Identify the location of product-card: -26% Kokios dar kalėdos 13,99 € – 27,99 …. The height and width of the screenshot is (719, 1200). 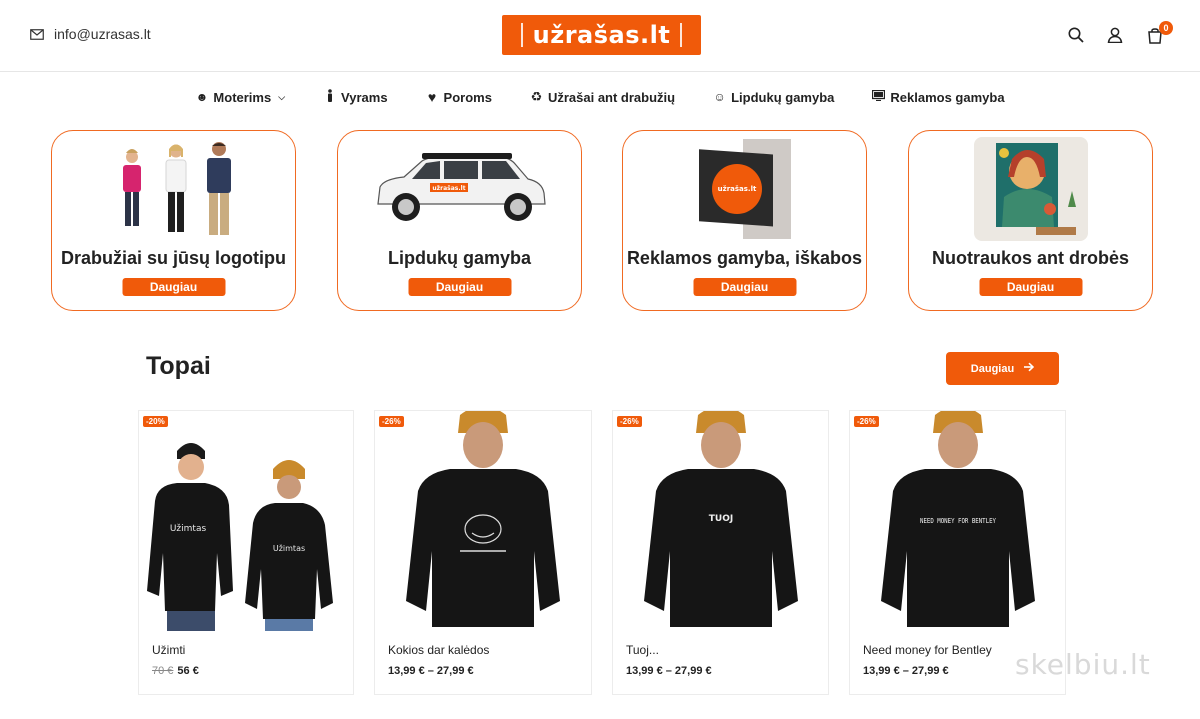
(483, 552).